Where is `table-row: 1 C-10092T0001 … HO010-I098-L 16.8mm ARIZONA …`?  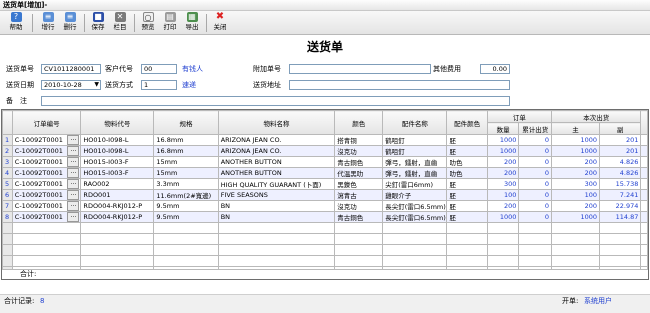
table-row: 1 C-10092T0001 … HO010-I098-L 16.8mm ARIZONA … is located at coordinates (325, 140).